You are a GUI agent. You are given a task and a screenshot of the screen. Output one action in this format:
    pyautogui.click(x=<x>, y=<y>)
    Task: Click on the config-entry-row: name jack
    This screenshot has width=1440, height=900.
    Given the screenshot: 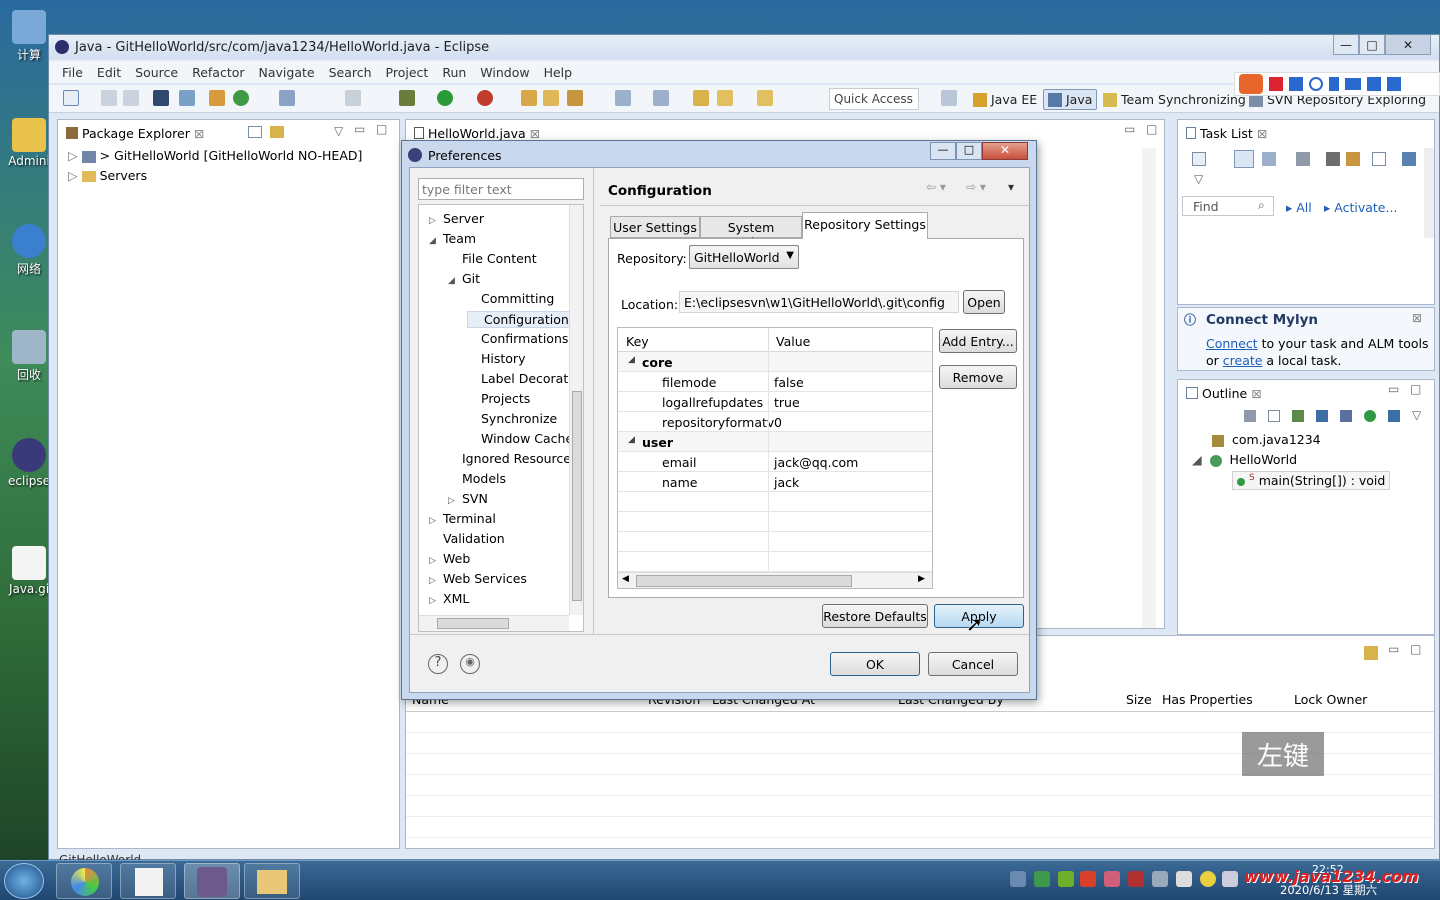 What is the action you would take?
    pyautogui.click(x=775, y=482)
    